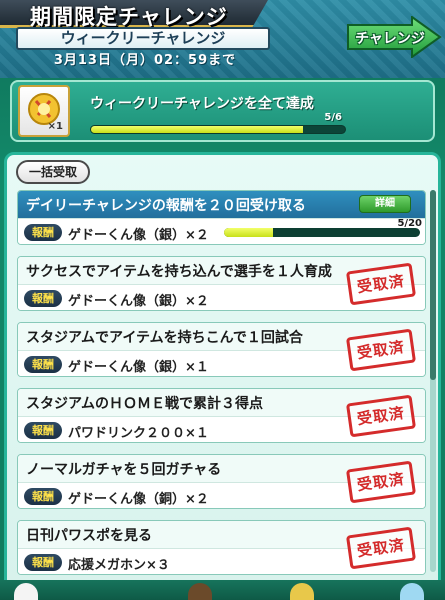  I want to click on mission-reward: ゲドーくん像（銀）×１, so click(138, 367).